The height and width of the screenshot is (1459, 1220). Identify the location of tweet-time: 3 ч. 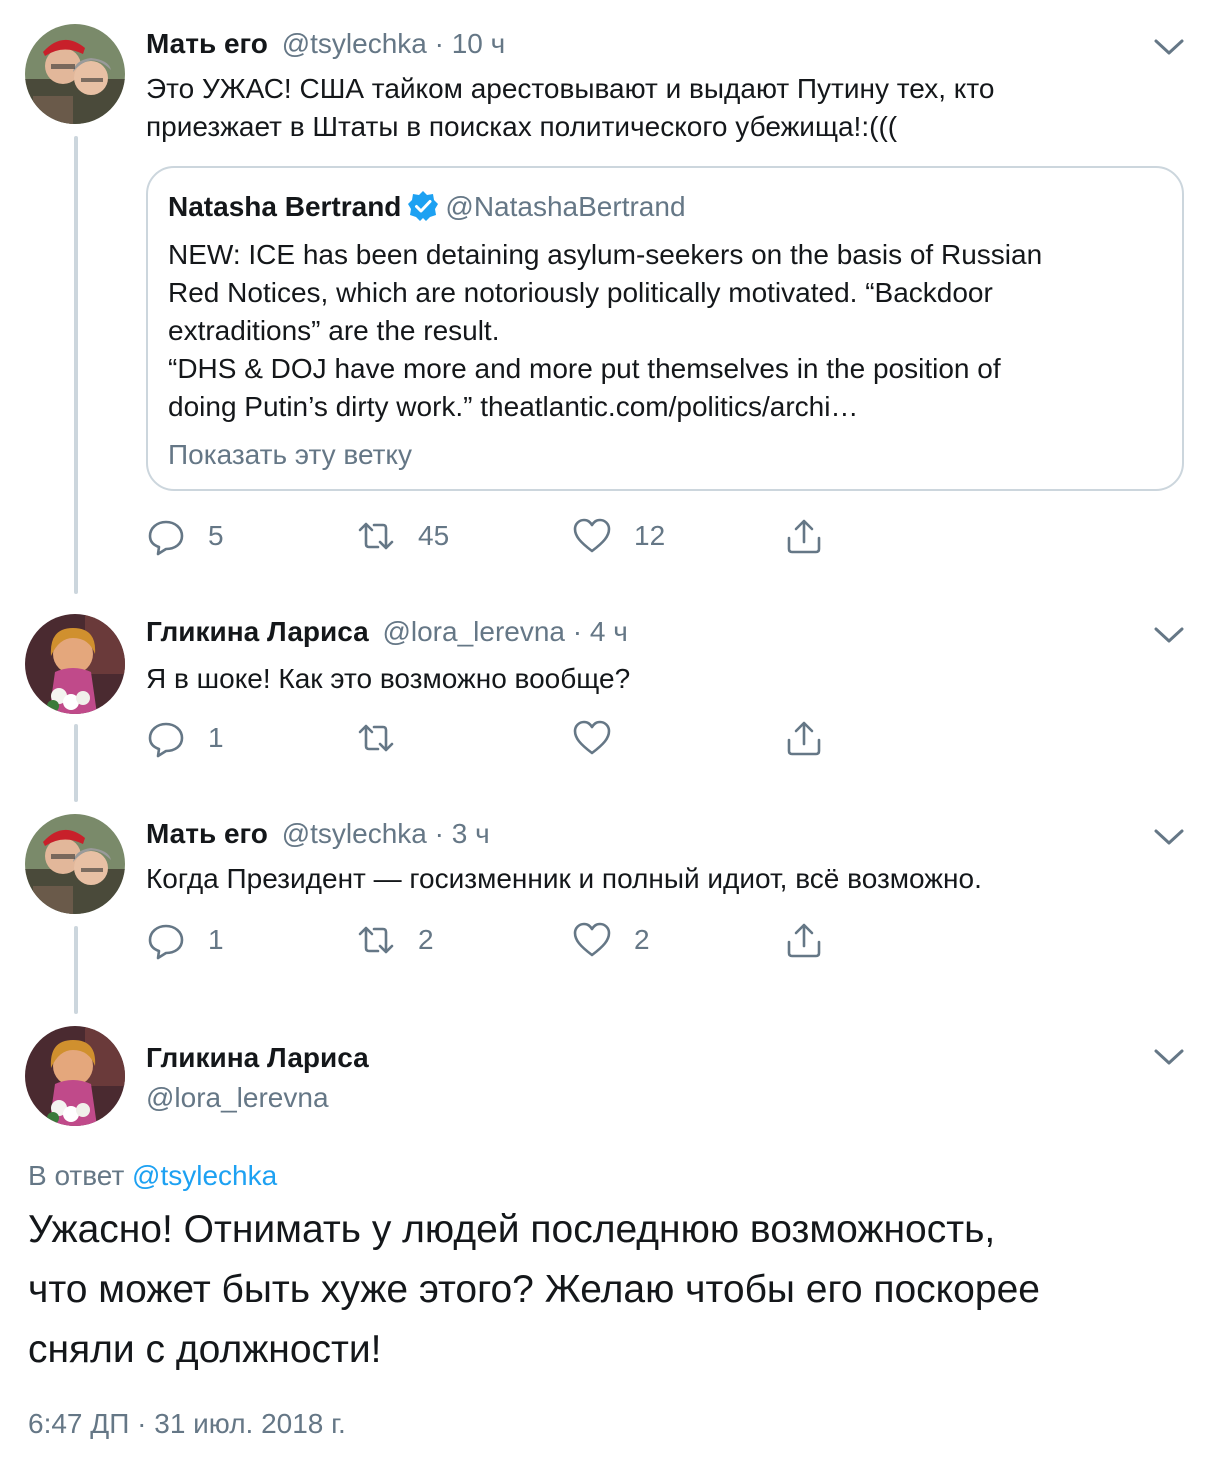
(471, 833).